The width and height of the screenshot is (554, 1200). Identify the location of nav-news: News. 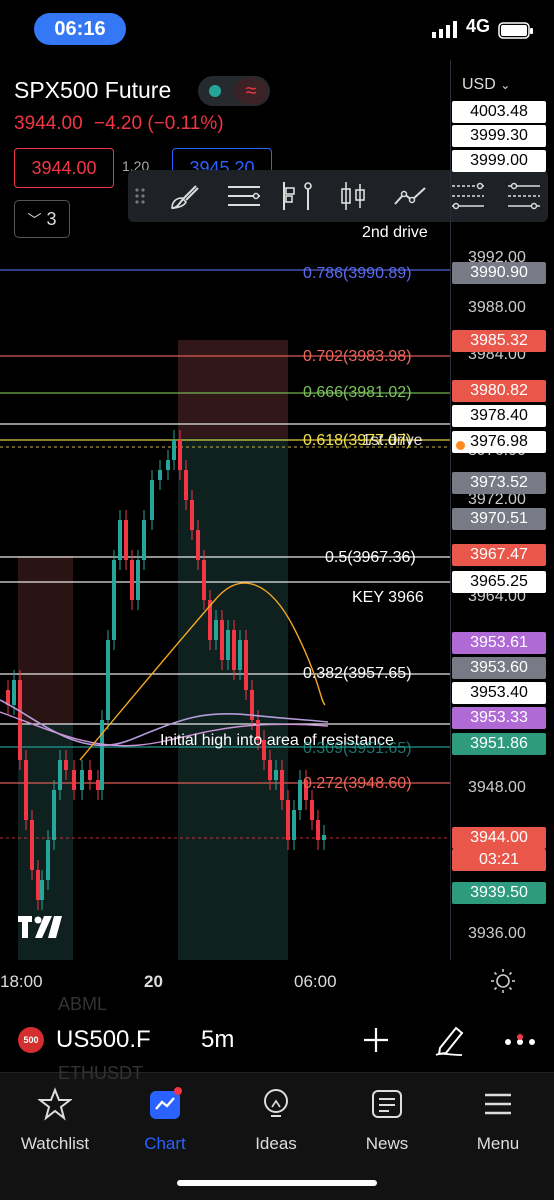
(387, 1120).